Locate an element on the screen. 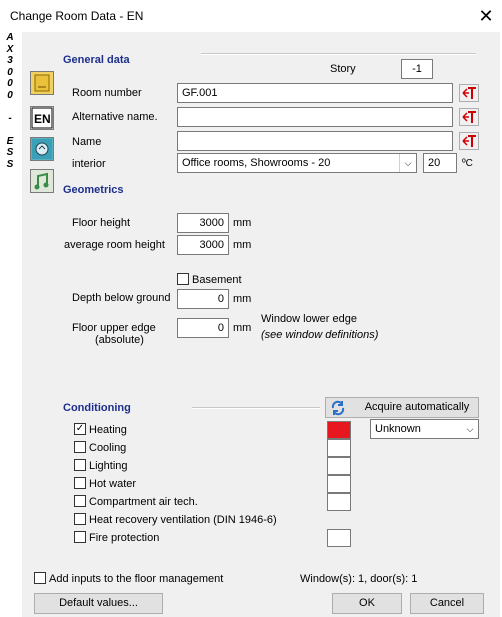 The image size is (502, 617). cancel-button: Cancel is located at coordinates (447, 603).